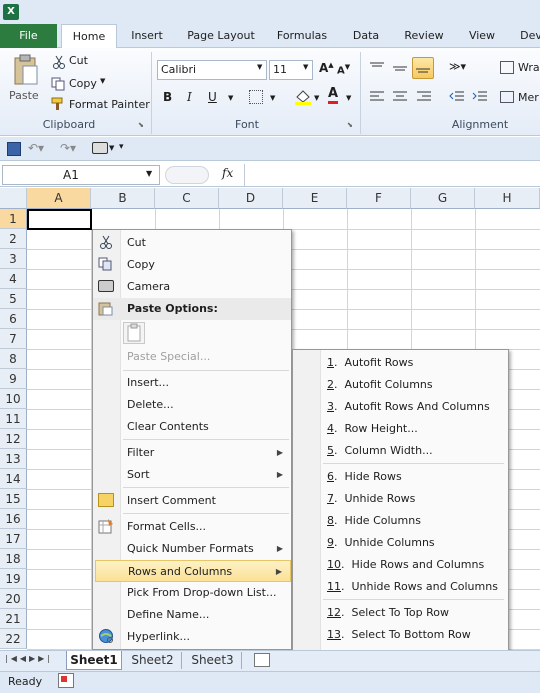 The width and height of the screenshot is (540, 693). Describe the element at coordinates (400, 613) in the screenshot. I see `submenu-item: 12. Select To Top Row` at that location.